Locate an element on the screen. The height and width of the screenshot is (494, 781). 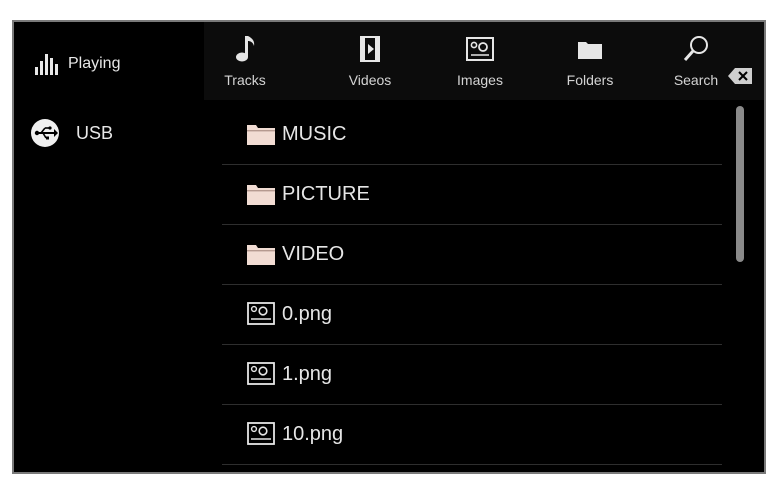
toolbar: Tracks Videos Images Folders Search is located at coordinates (484, 61).